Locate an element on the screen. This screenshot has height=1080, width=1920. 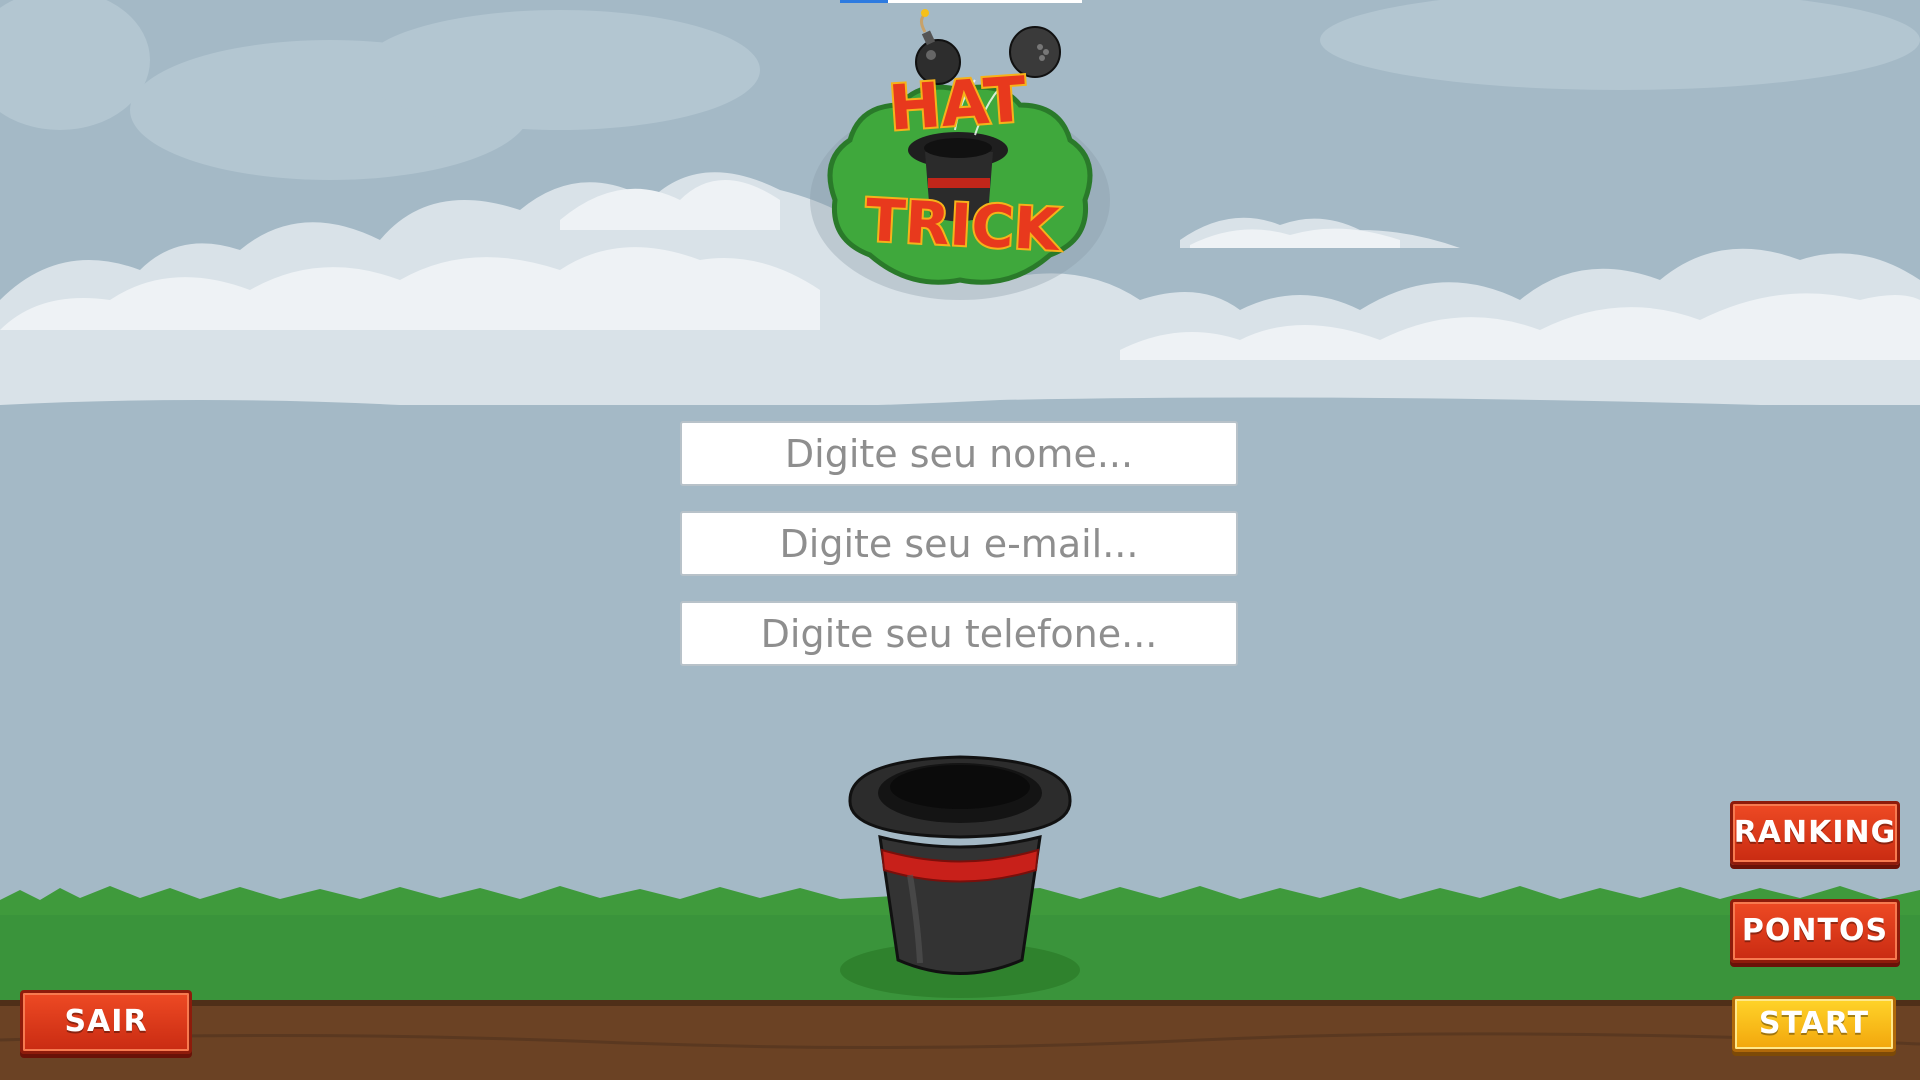
email-input is located at coordinates (959, 543).